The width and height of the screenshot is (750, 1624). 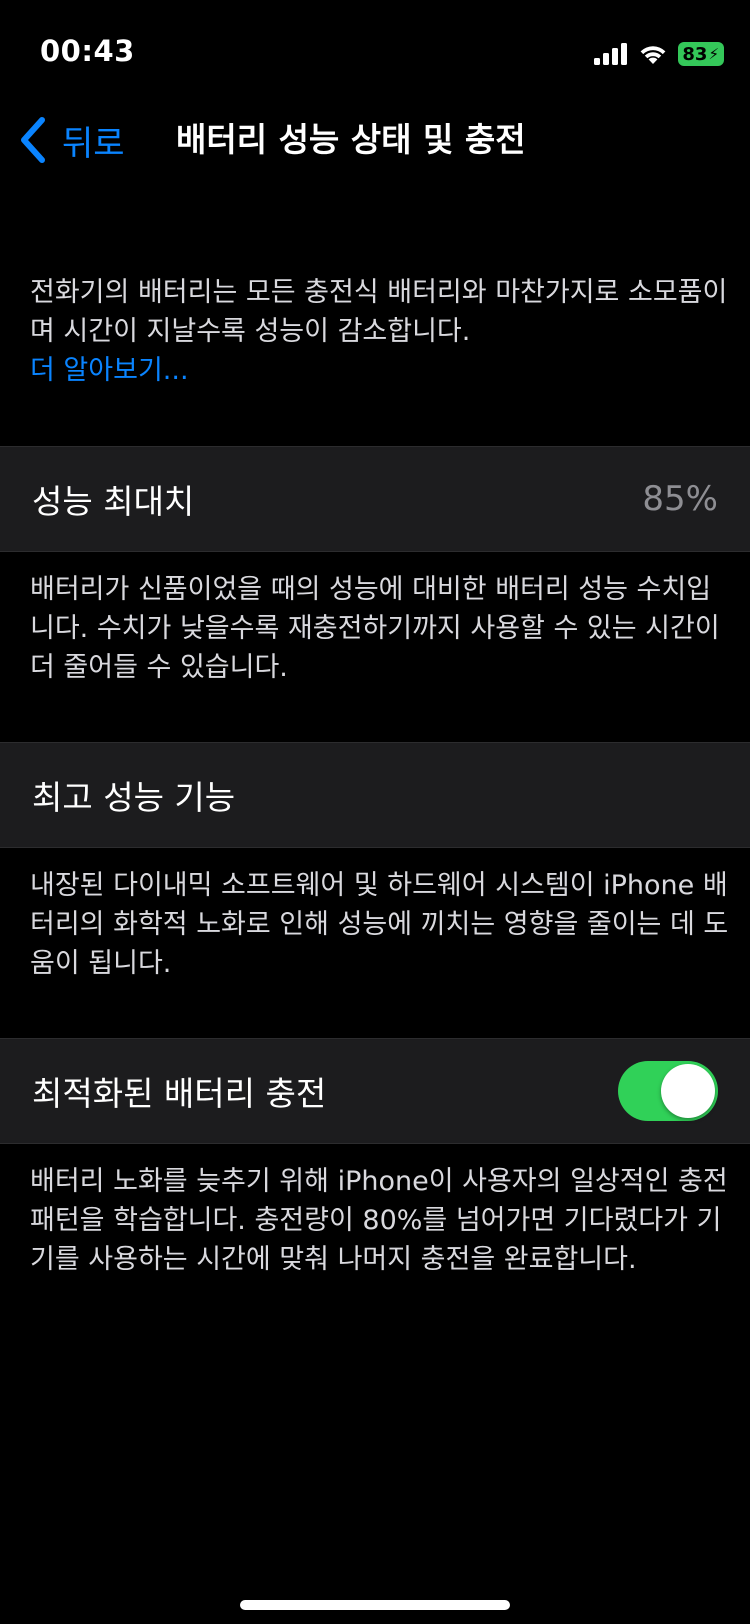 What do you see at coordinates (33, 140) in the screenshot?
I see `chevron-left-icon` at bounding box center [33, 140].